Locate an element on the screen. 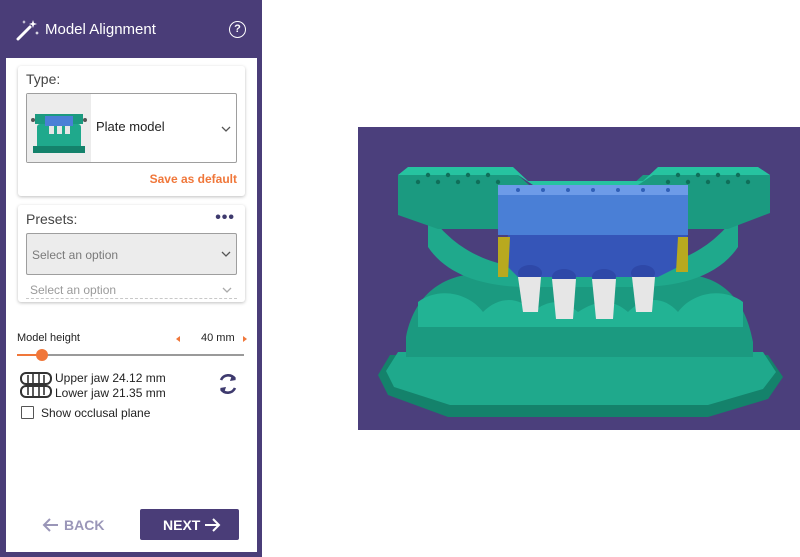  show-occlusal-plane-label: Show occlusal plane is located at coordinates (96, 413).